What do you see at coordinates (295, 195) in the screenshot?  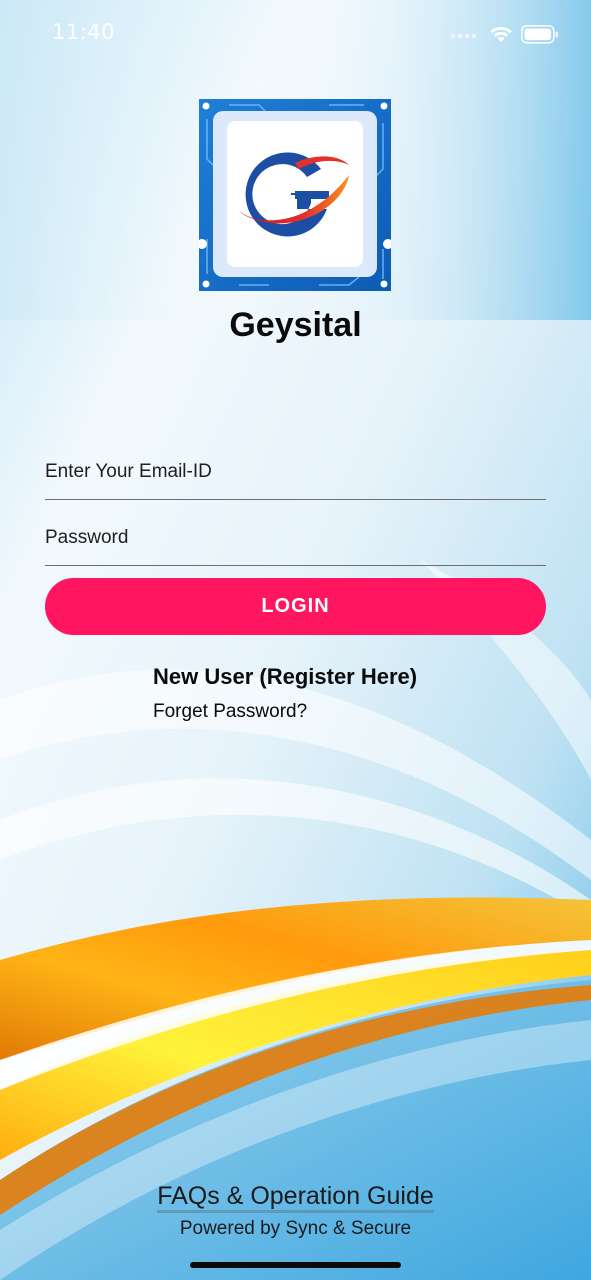 I see `geysital-g-logo-icon` at bounding box center [295, 195].